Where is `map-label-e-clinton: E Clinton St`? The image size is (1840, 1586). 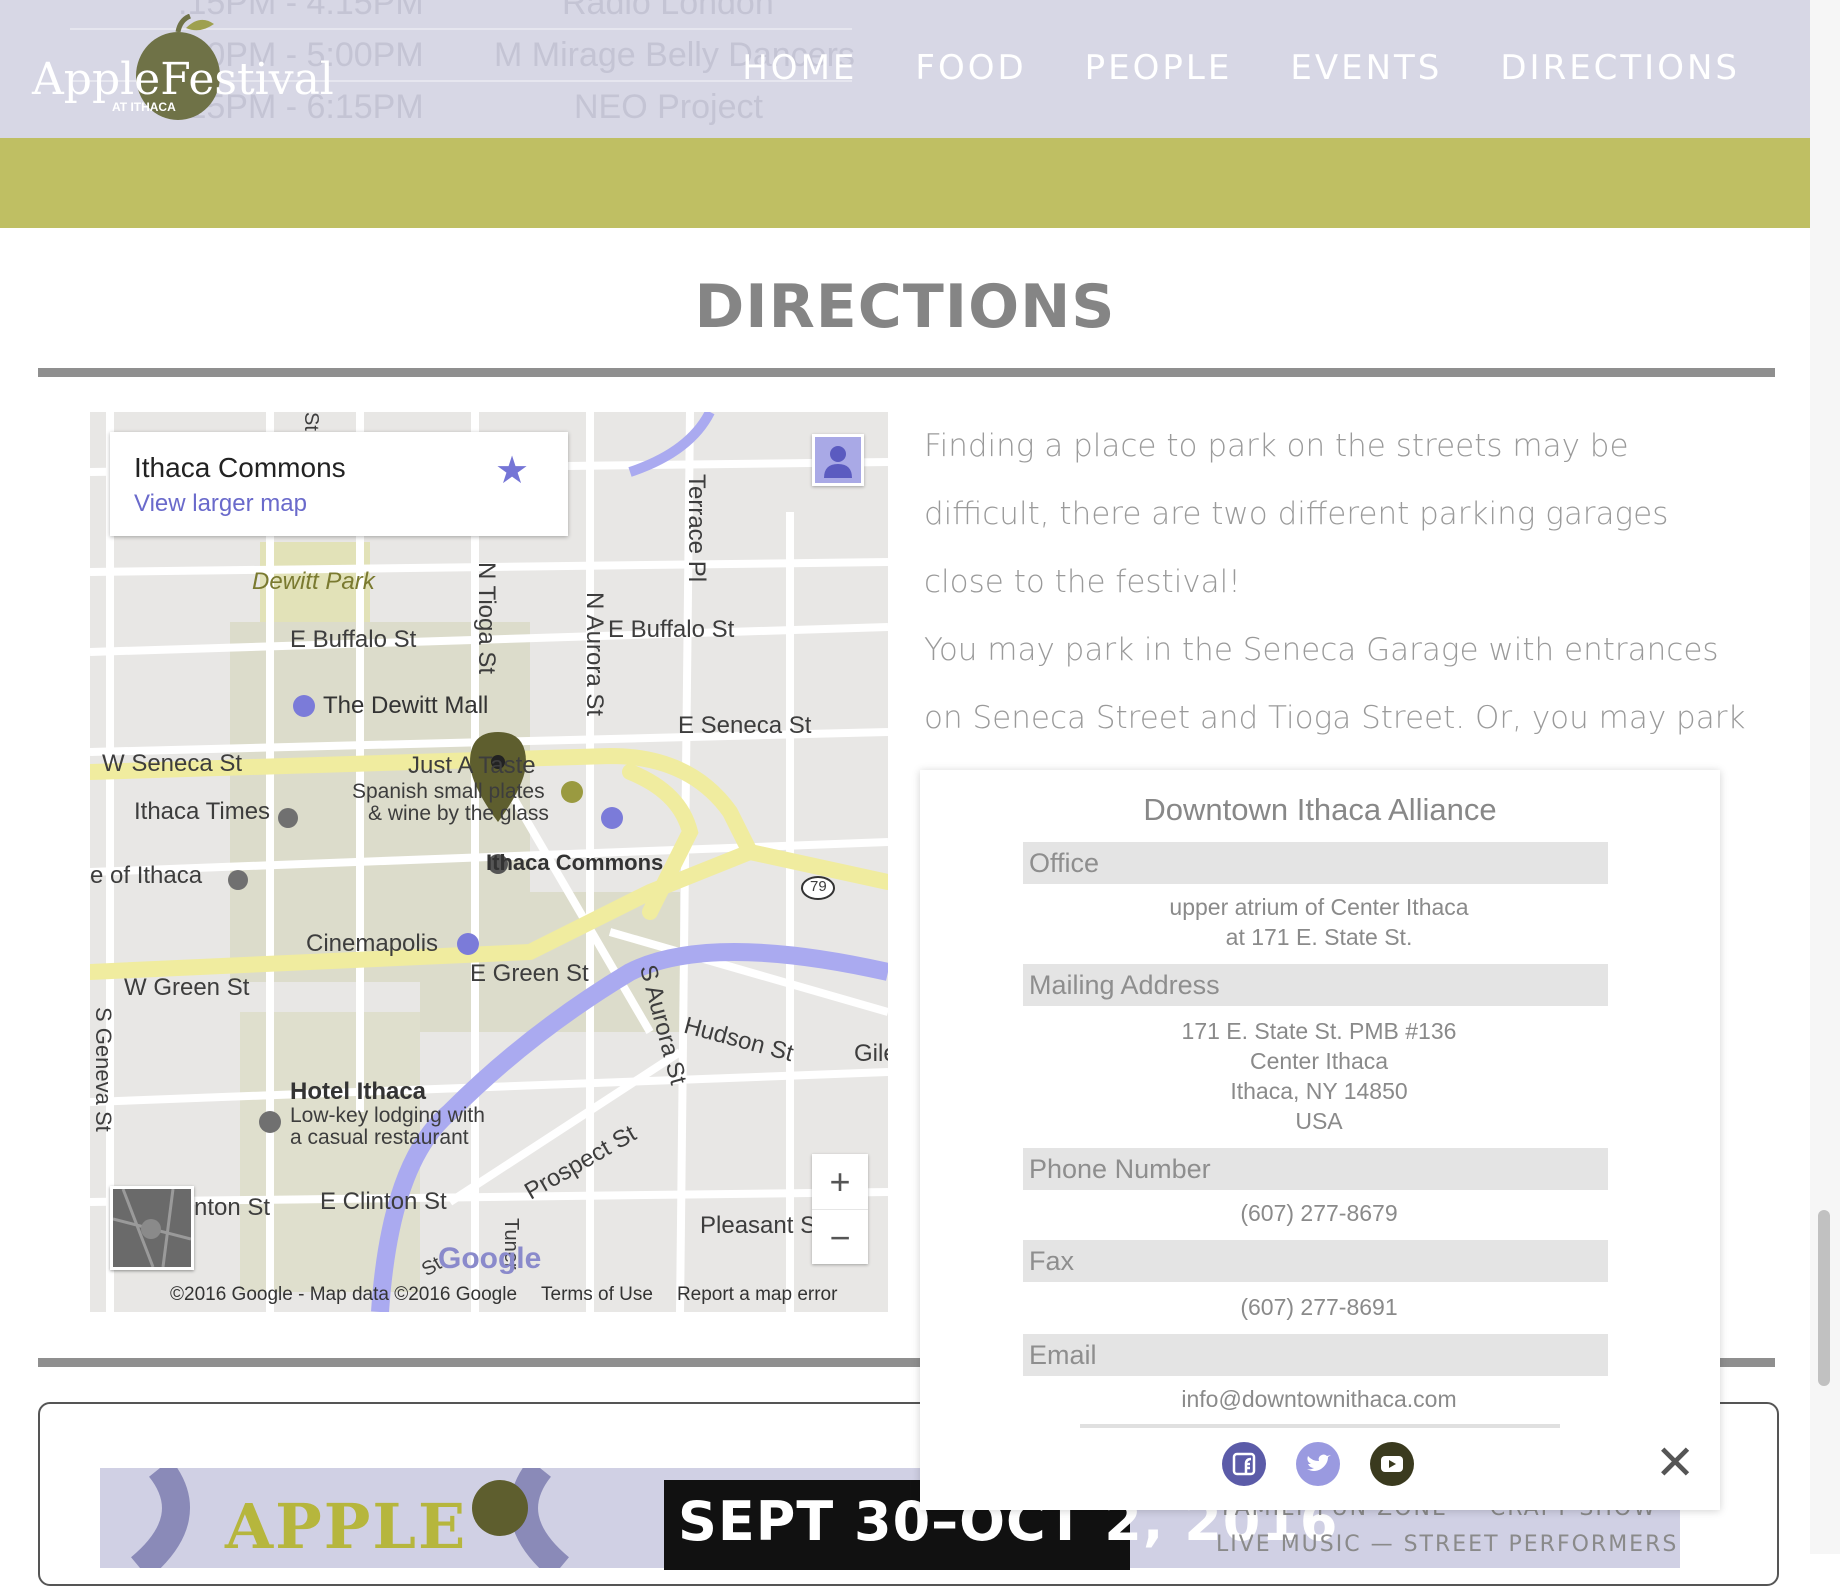
map-label-e-clinton: E Clinton St is located at coordinates (383, 1201).